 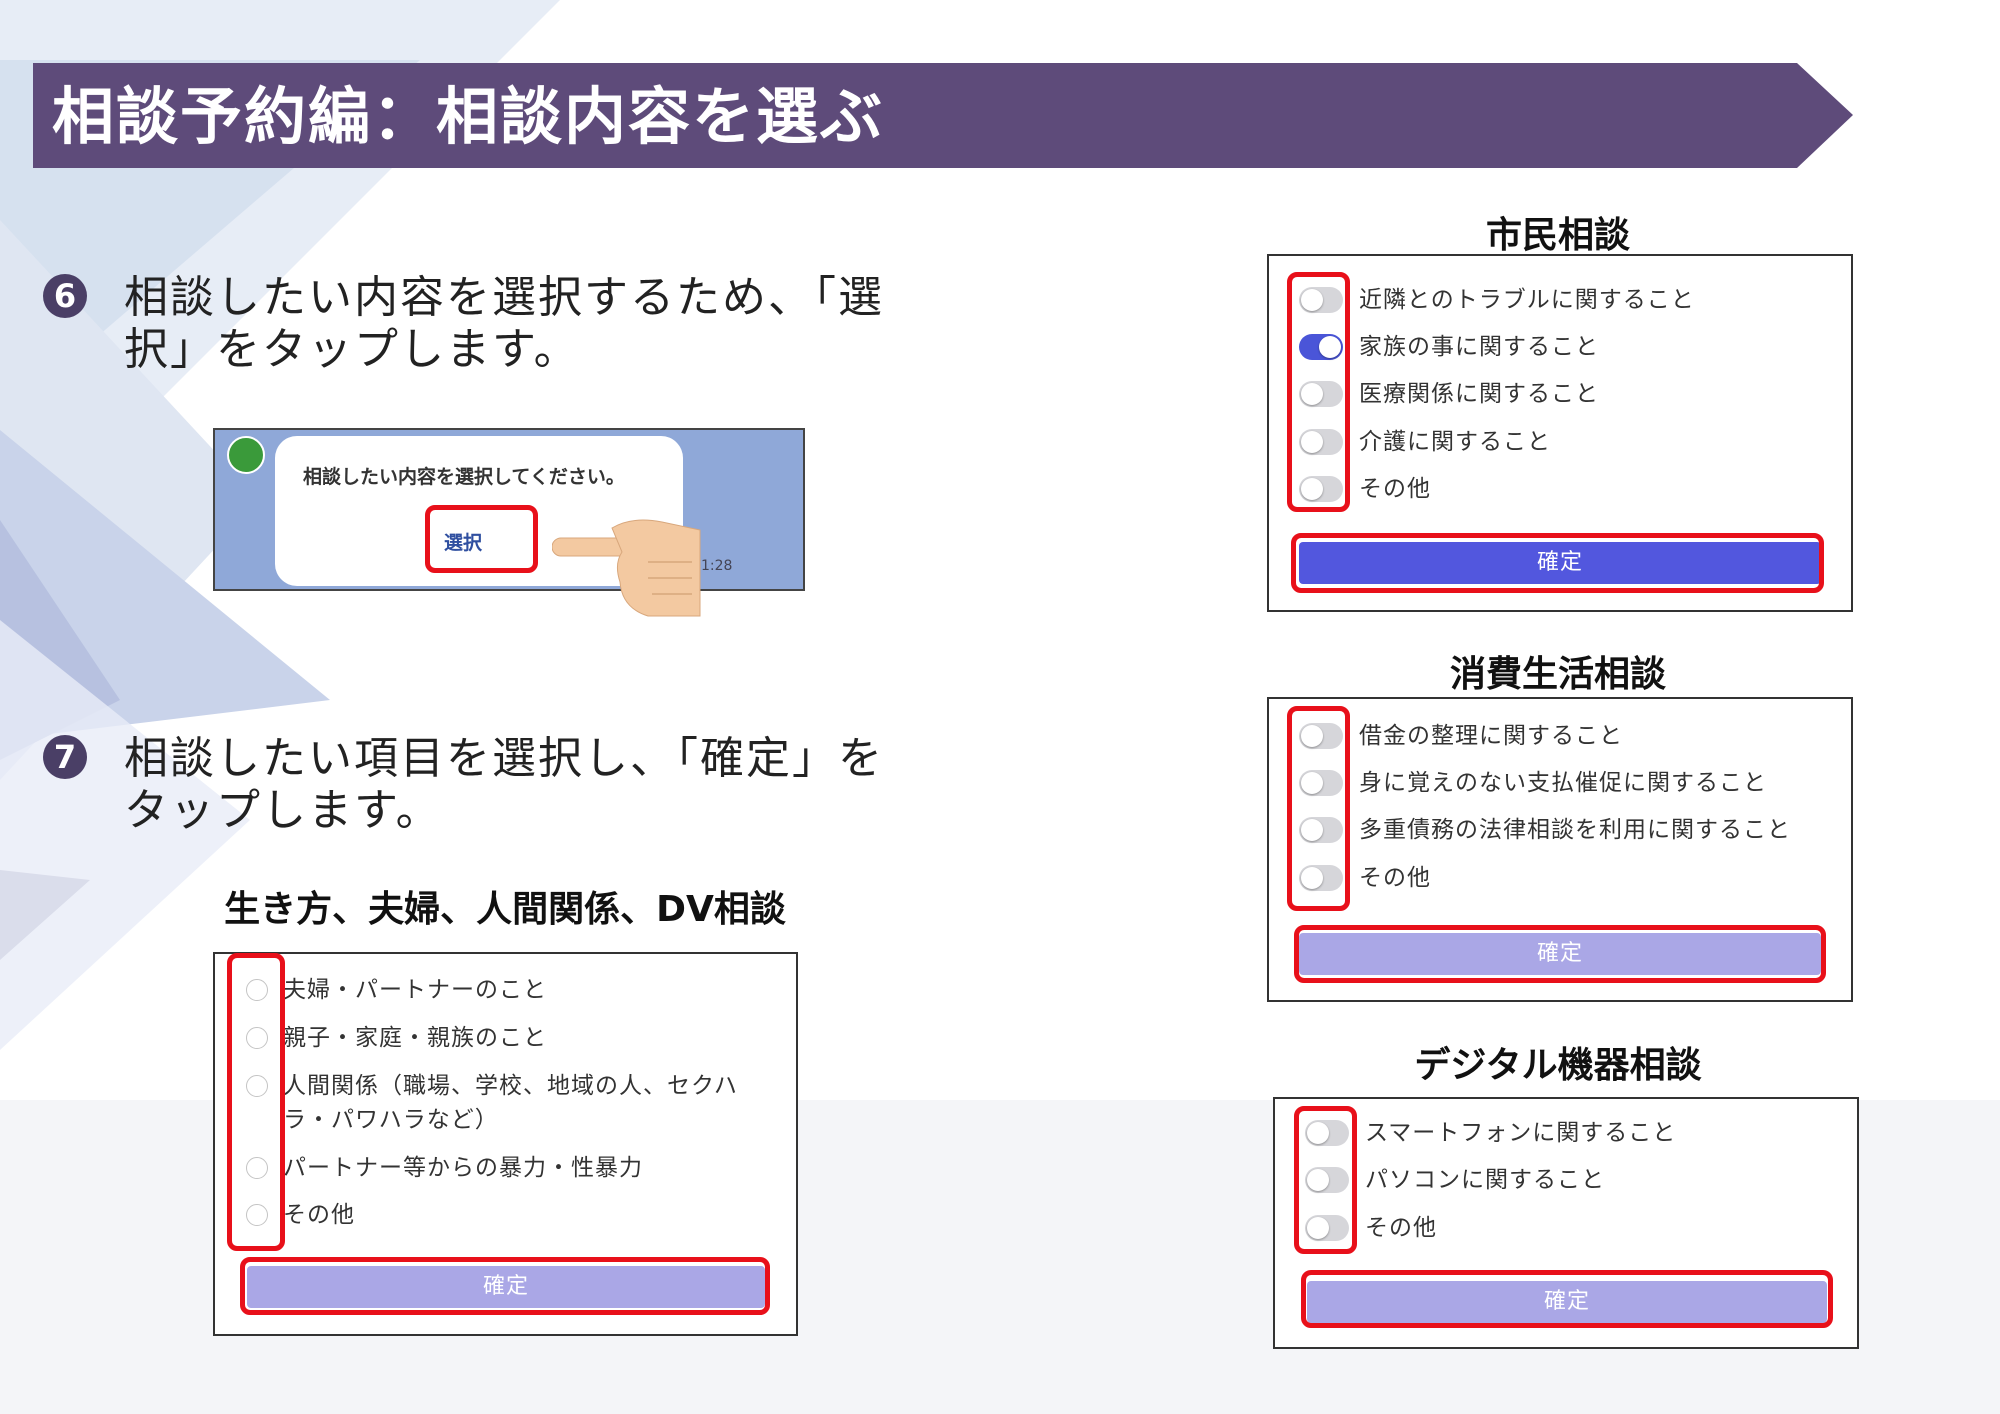 What do you see at coordinates (505, 909) in the screenshot?
I see `ikikata-heading: 生き方、夫婦、人間関係、DV相談` at bounding box center [505, 909].